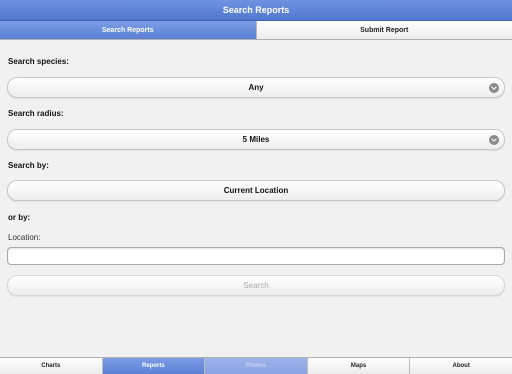  What do you see at coordinates (38, 61) in the screenshot?
I see `species-label: Search species:` at bounding box center [38, 61].